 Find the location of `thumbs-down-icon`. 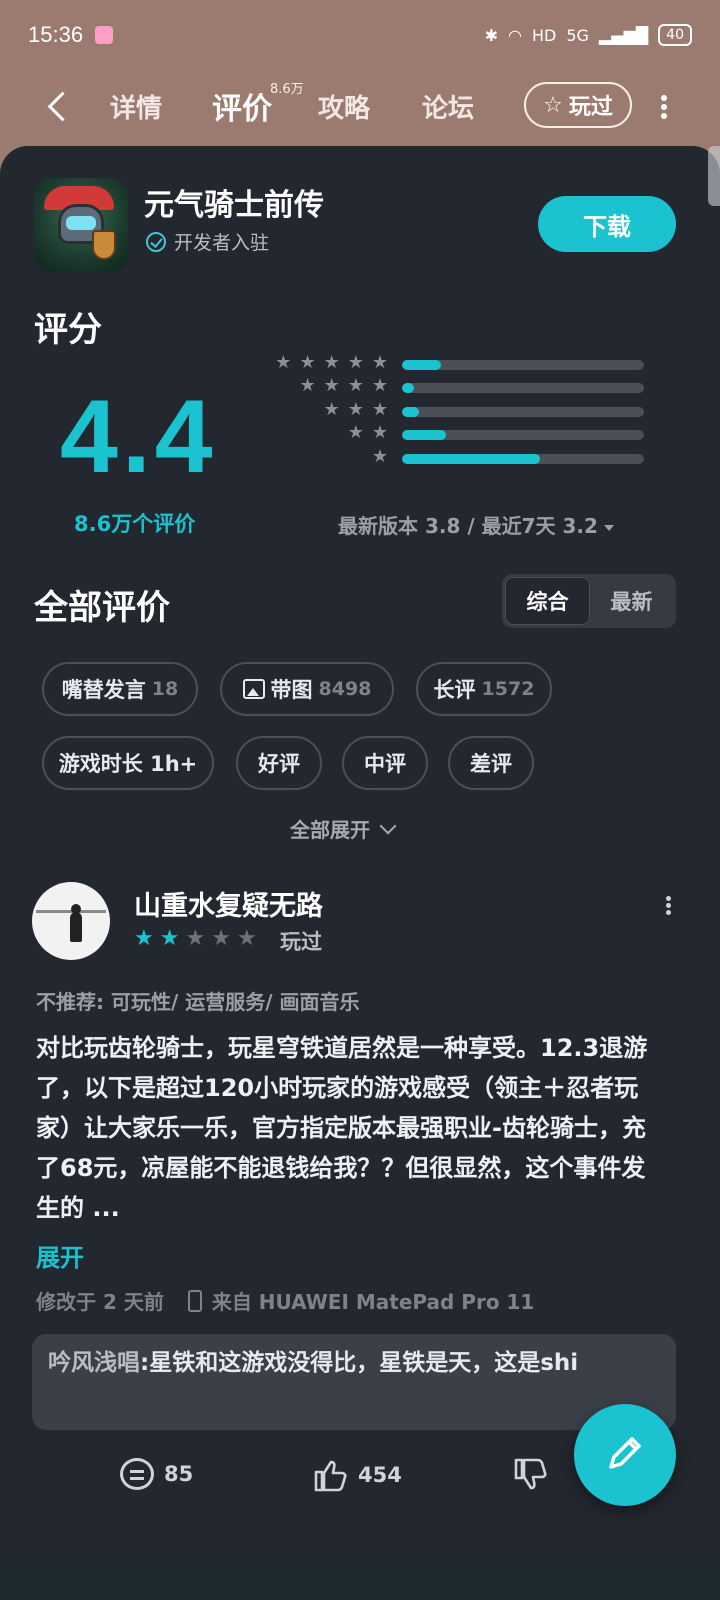

thumbs-down-icon is located at coordinates (530, 1475).